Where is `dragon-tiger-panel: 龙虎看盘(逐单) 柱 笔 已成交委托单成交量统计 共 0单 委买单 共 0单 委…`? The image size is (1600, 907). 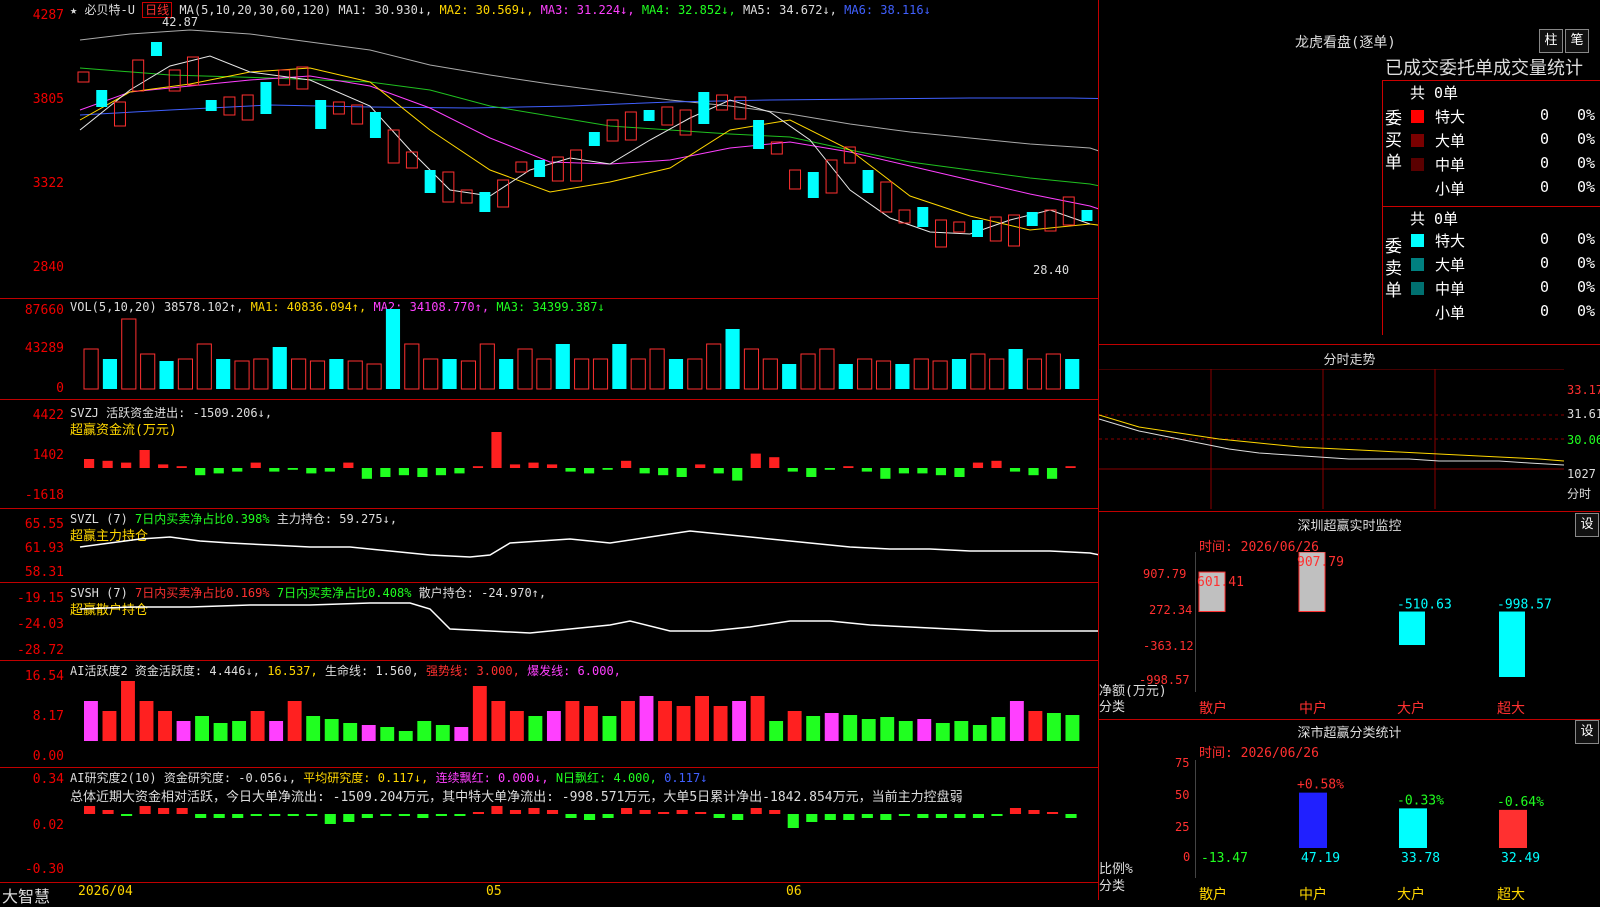
dragon-tiger-panel: 龙虎看盘(逐单) 柱 笔 已成交委托单成交量统计 共 0单 委买单 共 0单 委… is located at coordinates (1349, 172).